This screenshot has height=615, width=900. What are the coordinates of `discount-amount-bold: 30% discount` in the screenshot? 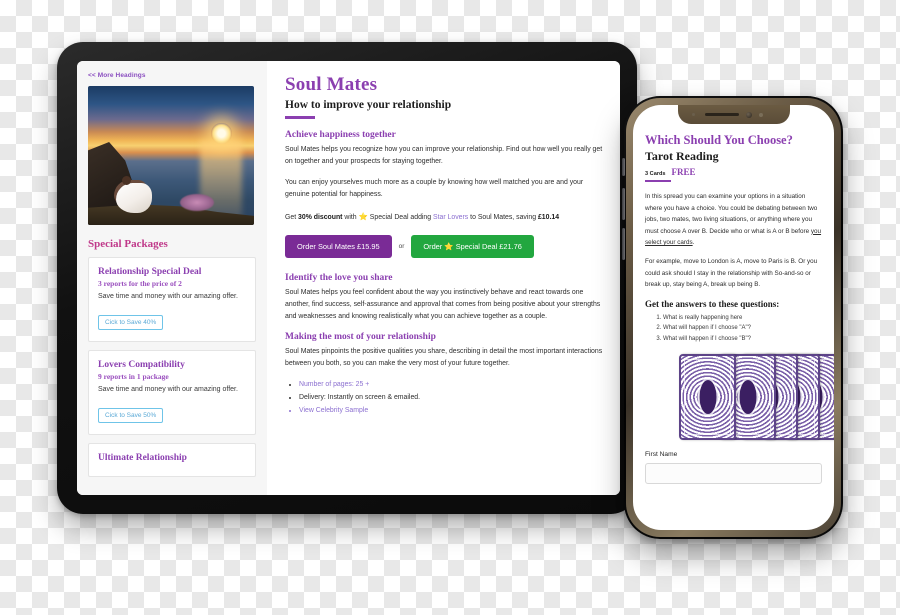 It's located at (320, 217).